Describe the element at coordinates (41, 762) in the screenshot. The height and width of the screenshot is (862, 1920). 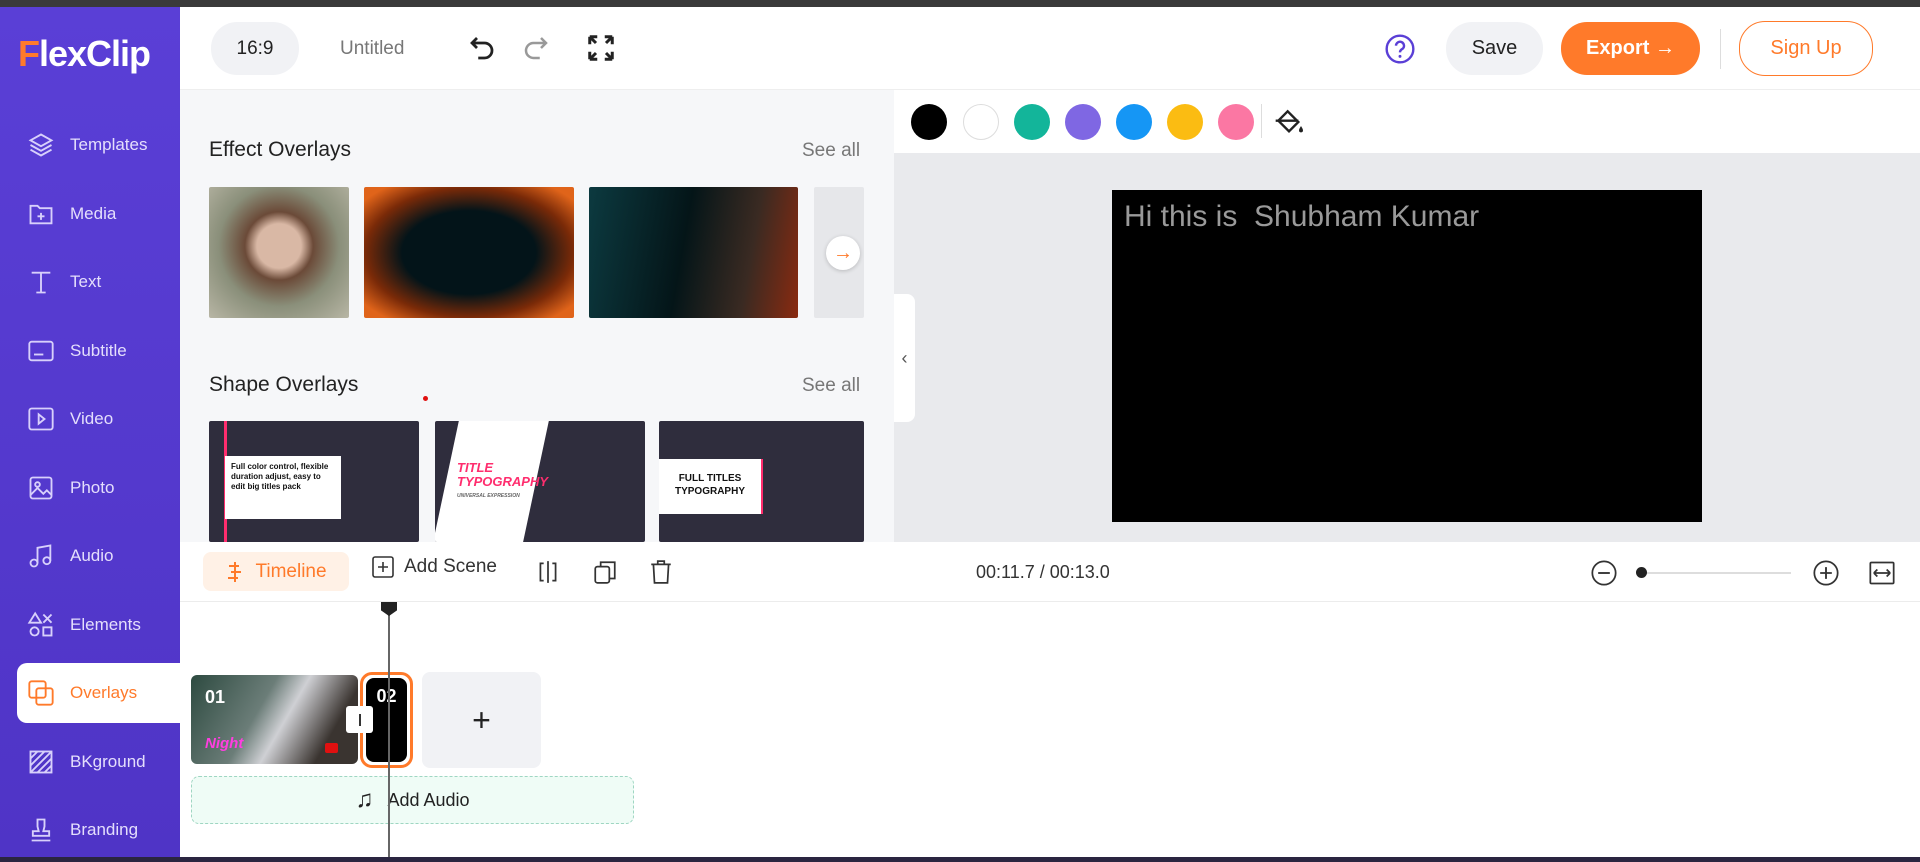
I see `background-icon` at that location.